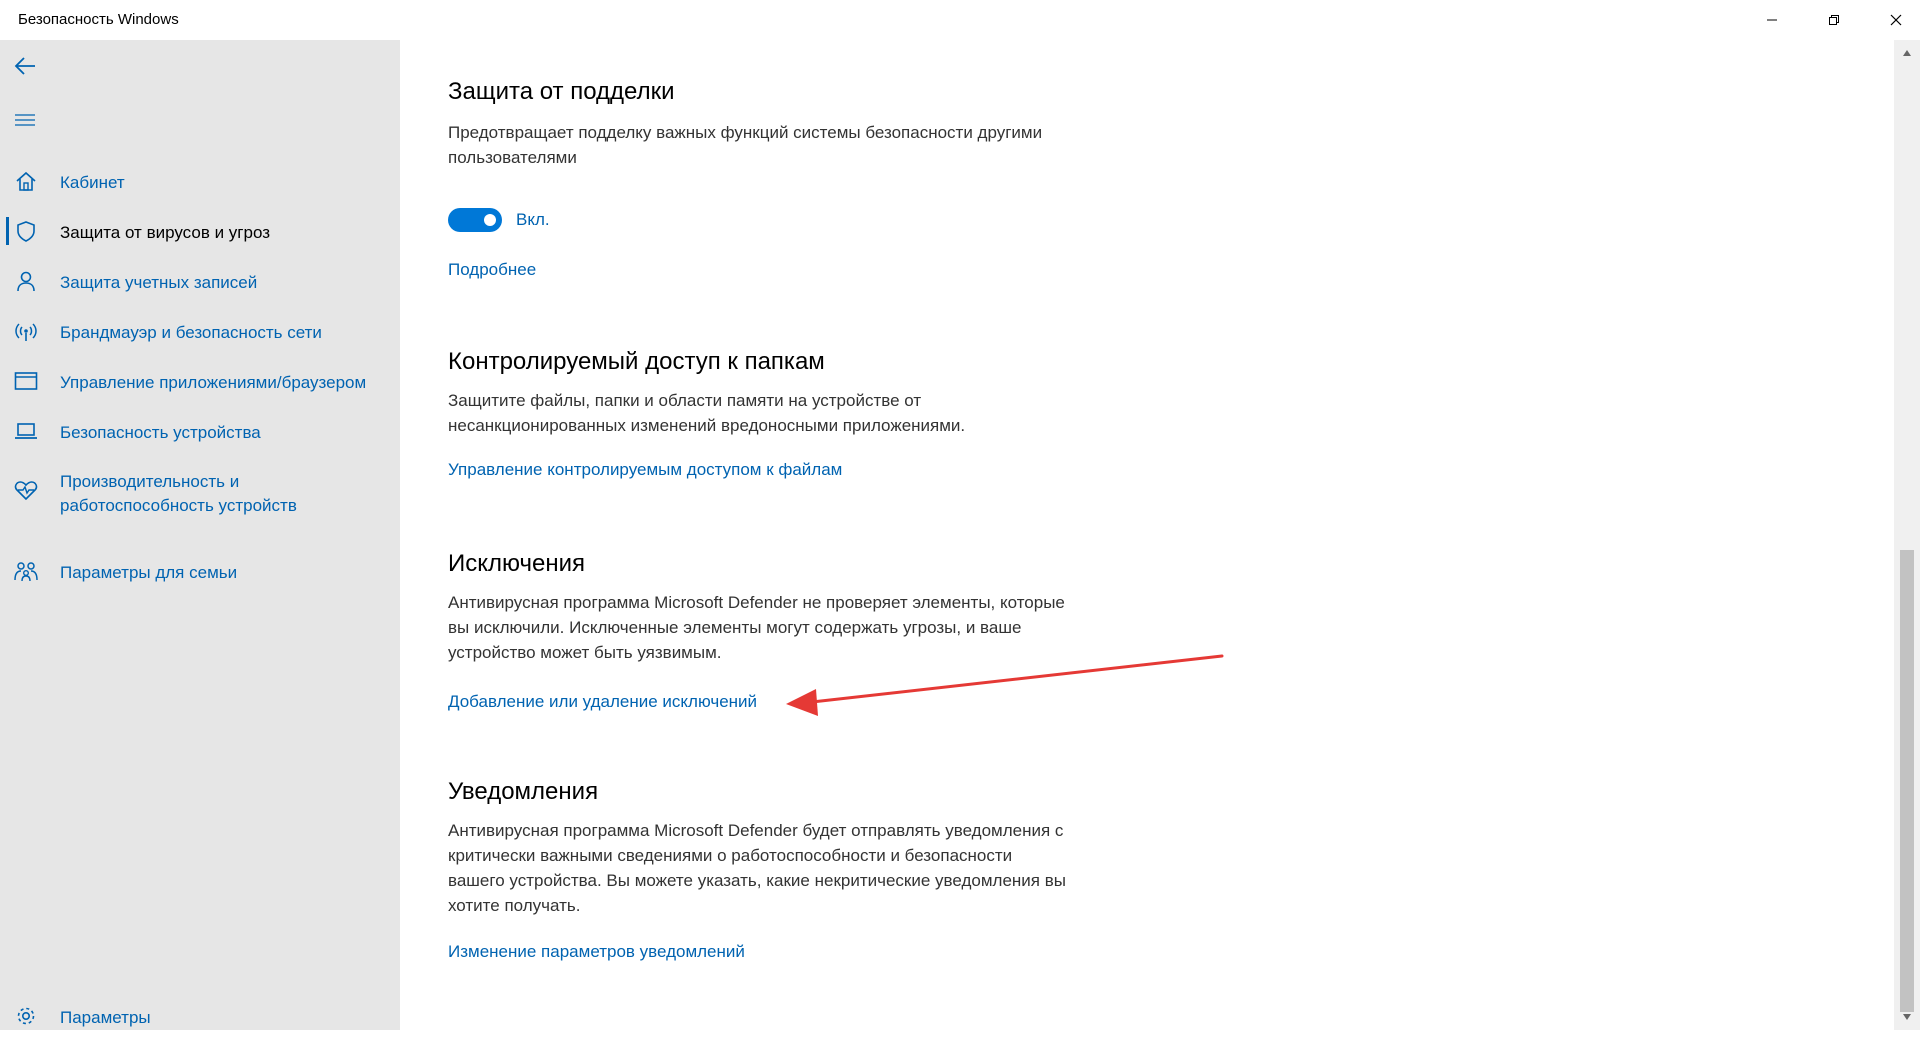  Describe the element at coordinates (636, 361) in the screenshot. I see `section-title: Контролируемый доступ к папкам` at that location.